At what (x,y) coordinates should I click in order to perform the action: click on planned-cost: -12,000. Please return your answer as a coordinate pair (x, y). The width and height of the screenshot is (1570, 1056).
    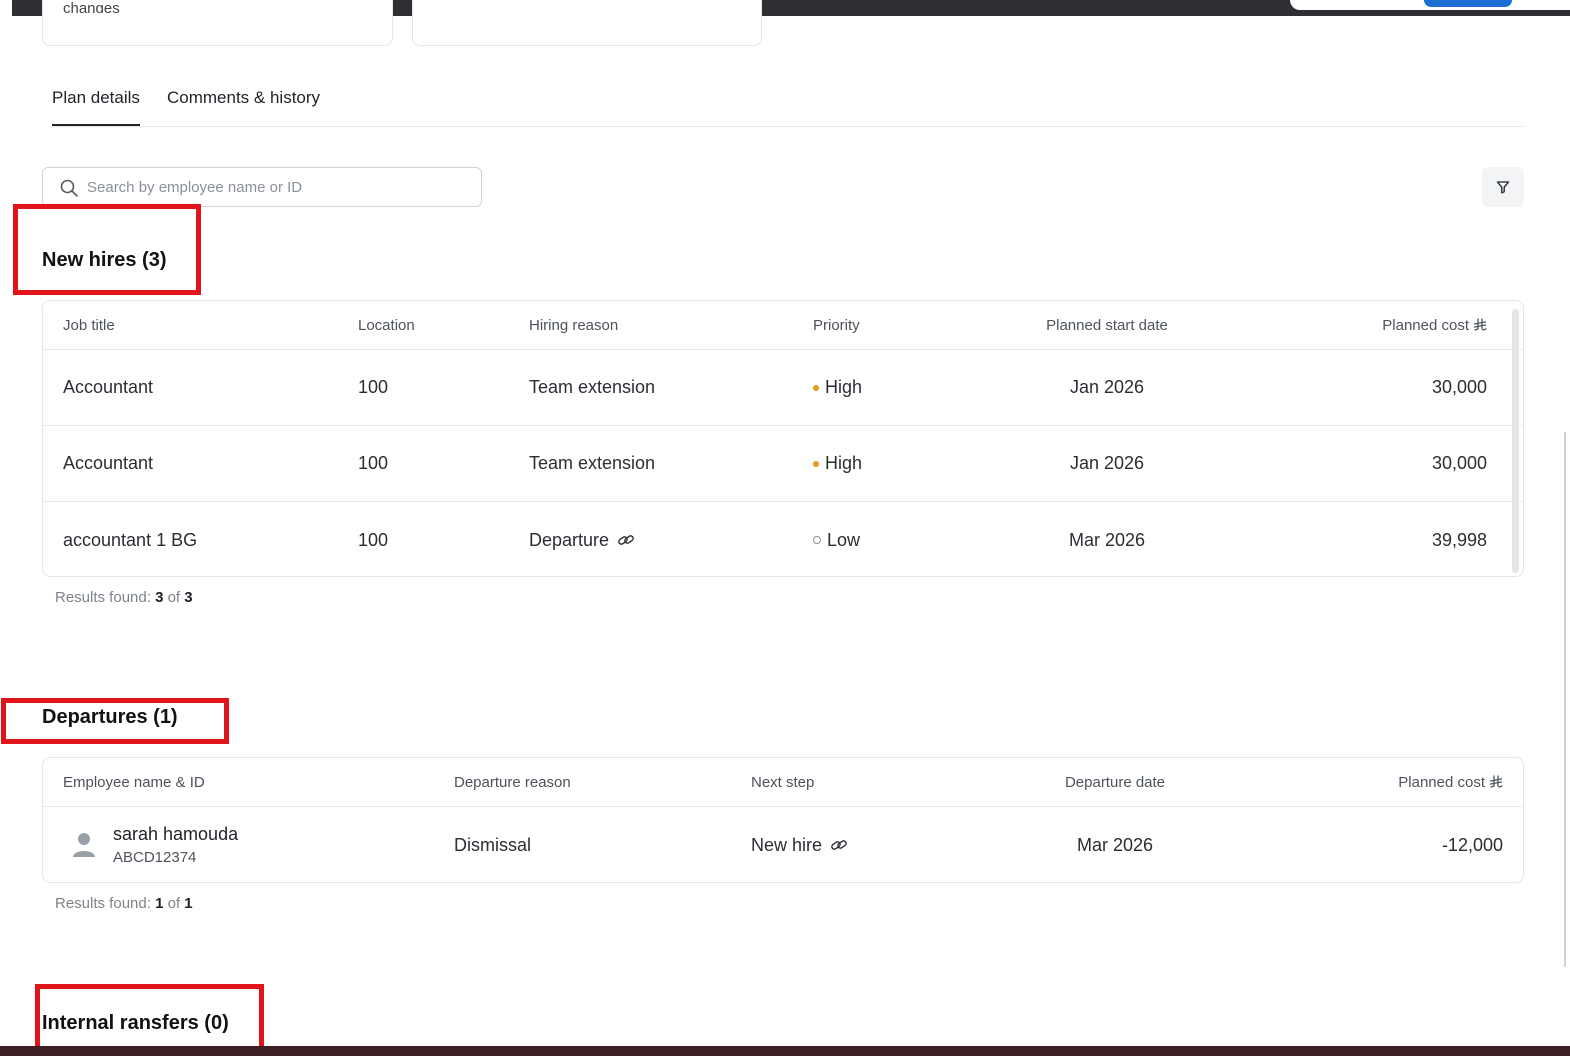
    Looking at the image, I should click on (1472, 844).